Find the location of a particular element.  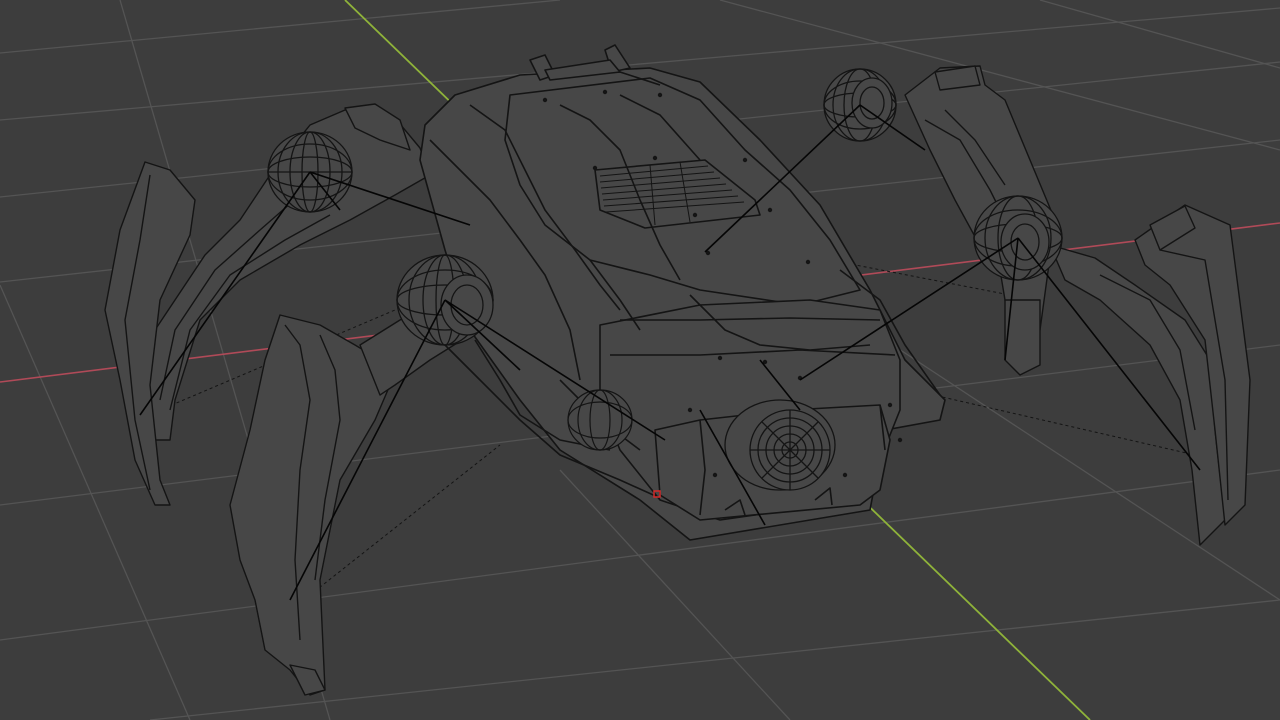

leg-front-right is located at coordinates (1150, 375).